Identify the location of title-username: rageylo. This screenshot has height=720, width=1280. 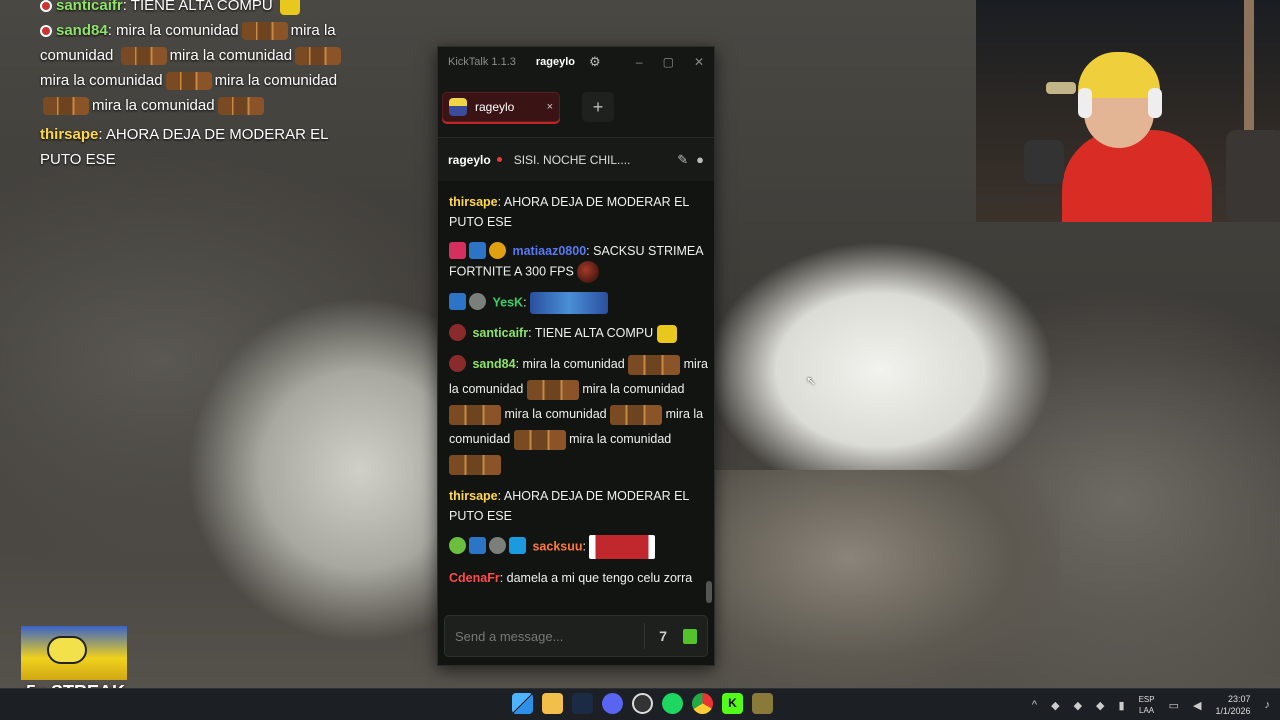
(555, 62).